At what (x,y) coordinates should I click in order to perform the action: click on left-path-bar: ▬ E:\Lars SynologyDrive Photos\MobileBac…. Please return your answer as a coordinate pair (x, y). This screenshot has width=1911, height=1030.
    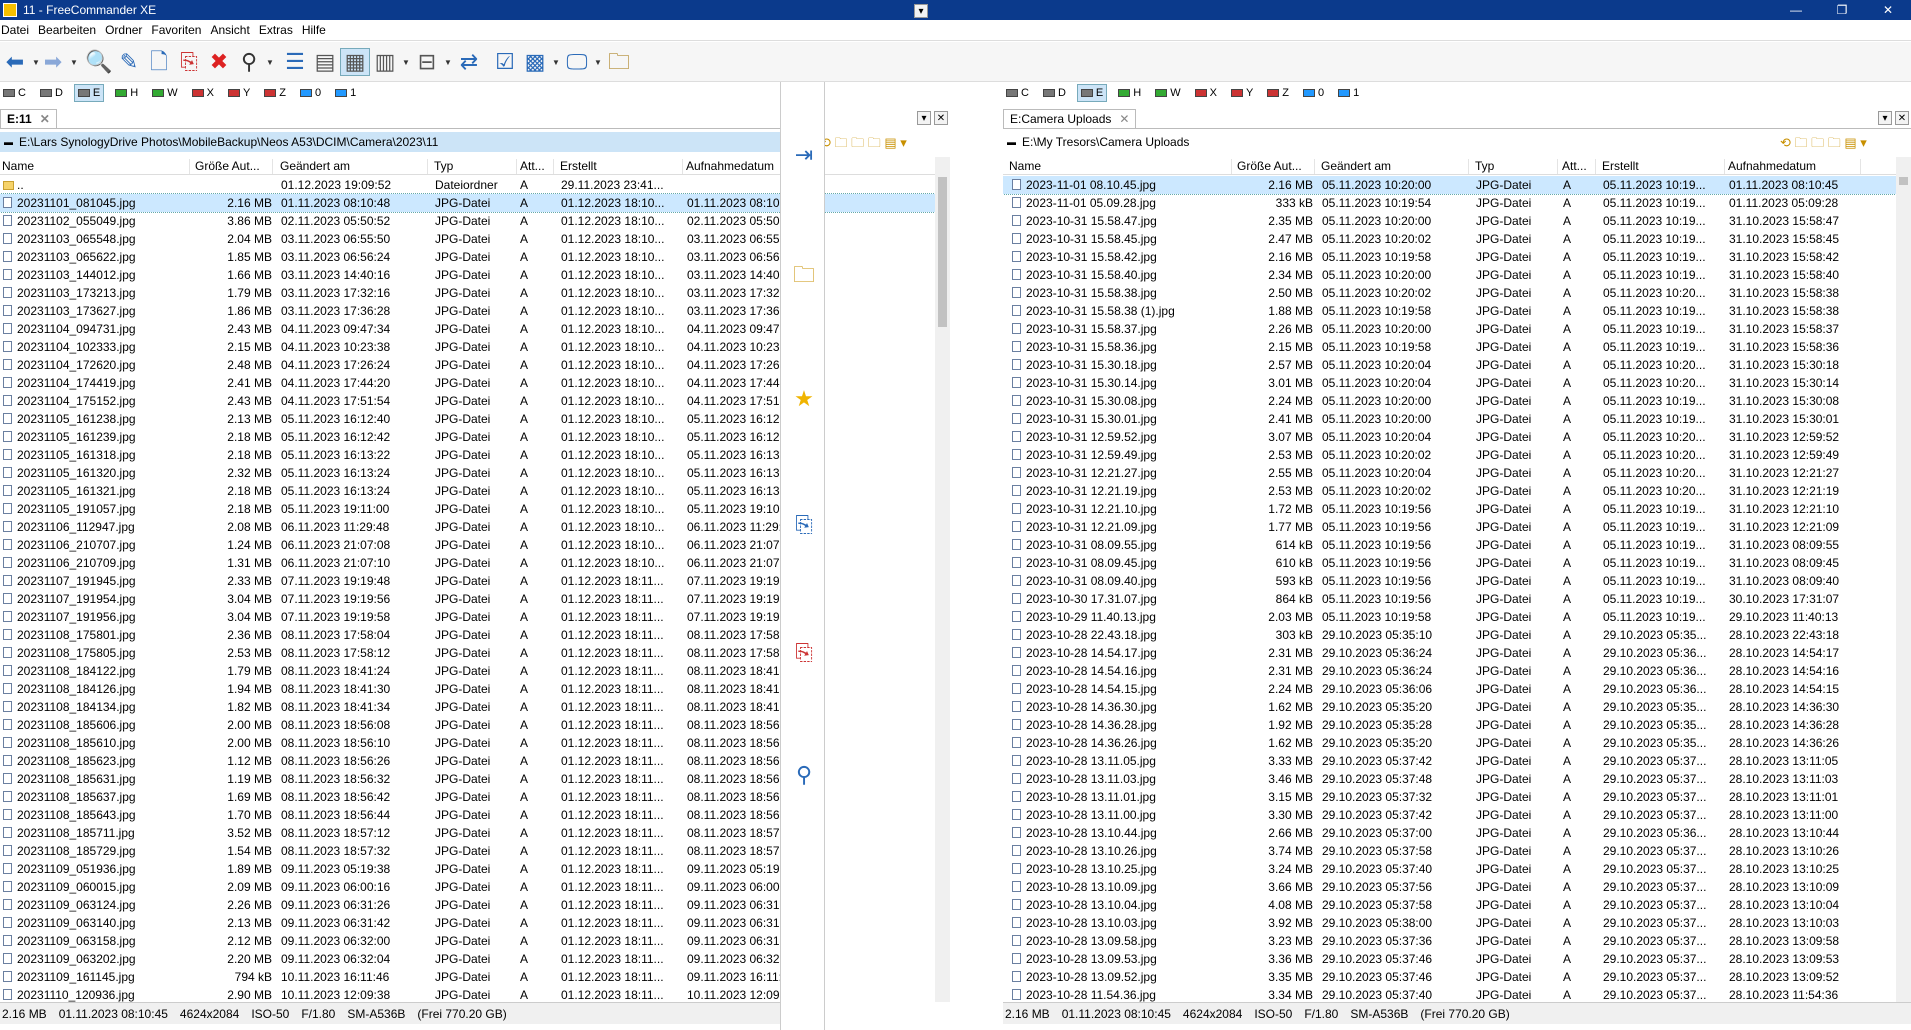
    Looking at the image, I should click on (390, 142).